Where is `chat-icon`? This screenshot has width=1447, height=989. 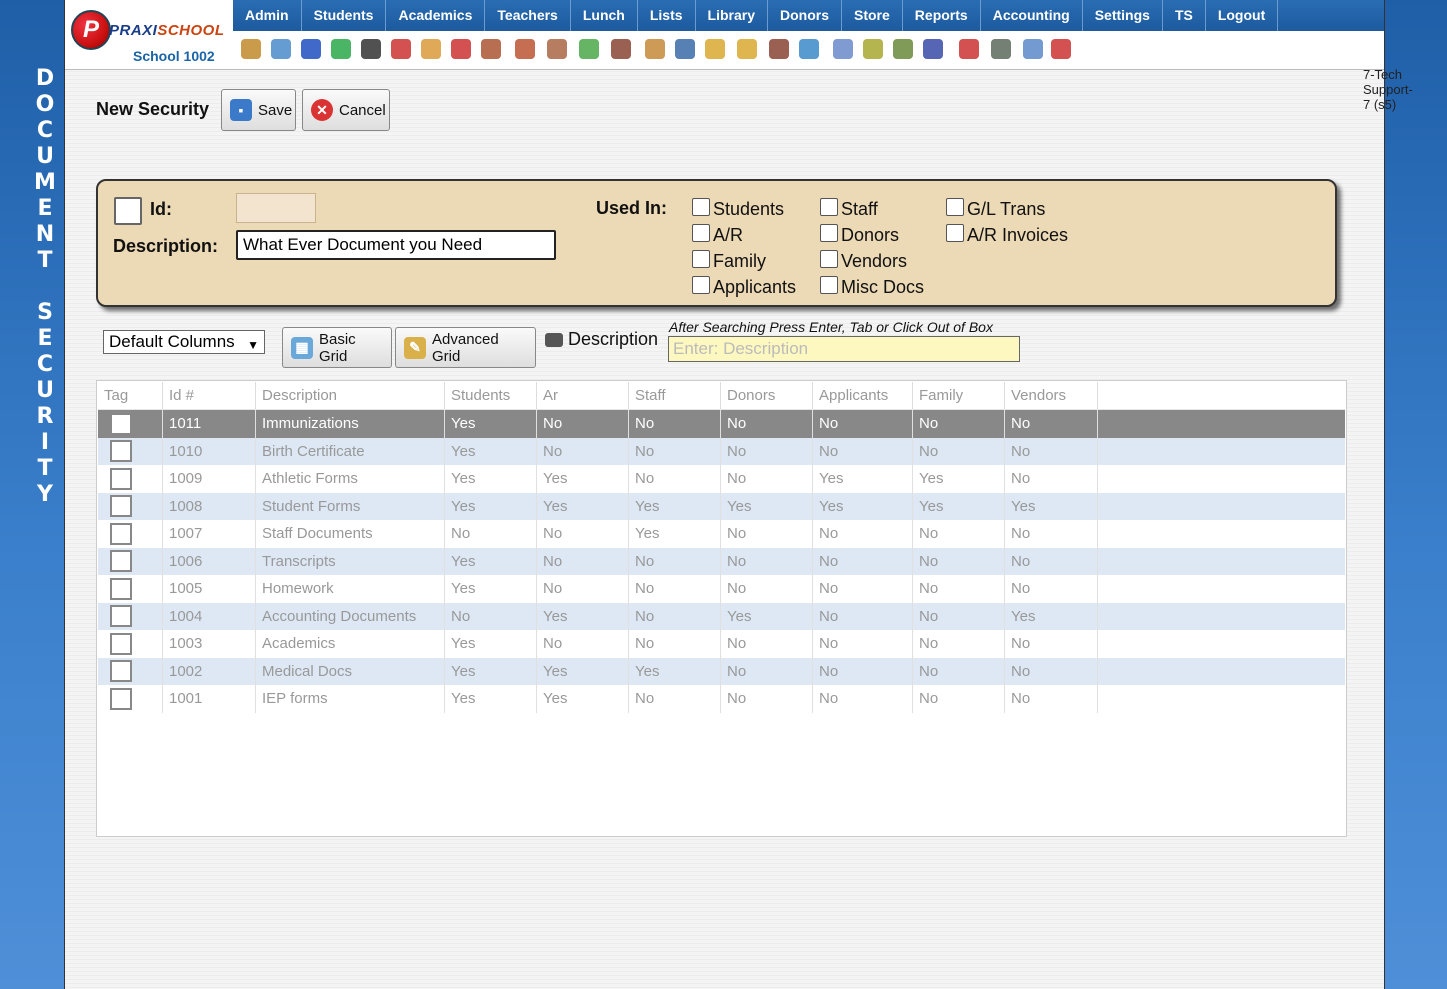
chat-icon is located at coordinates (341, 49).